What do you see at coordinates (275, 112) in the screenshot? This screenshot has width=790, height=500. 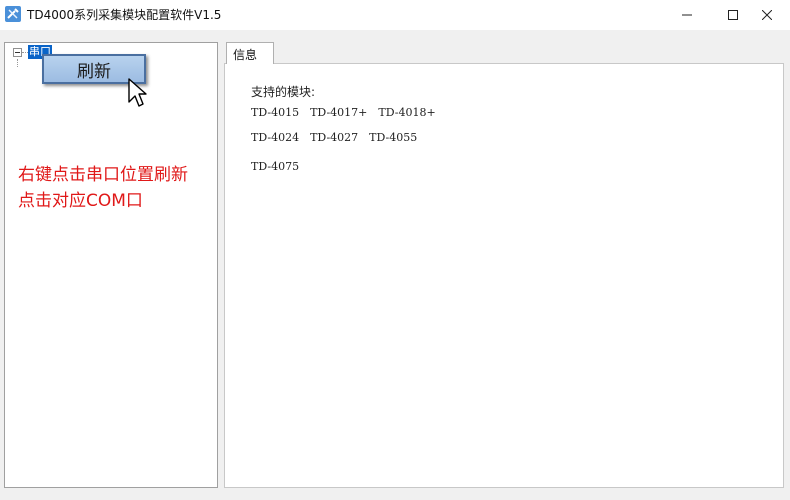 I see `module-name: TD-4015` at bounding box center [275, 112].